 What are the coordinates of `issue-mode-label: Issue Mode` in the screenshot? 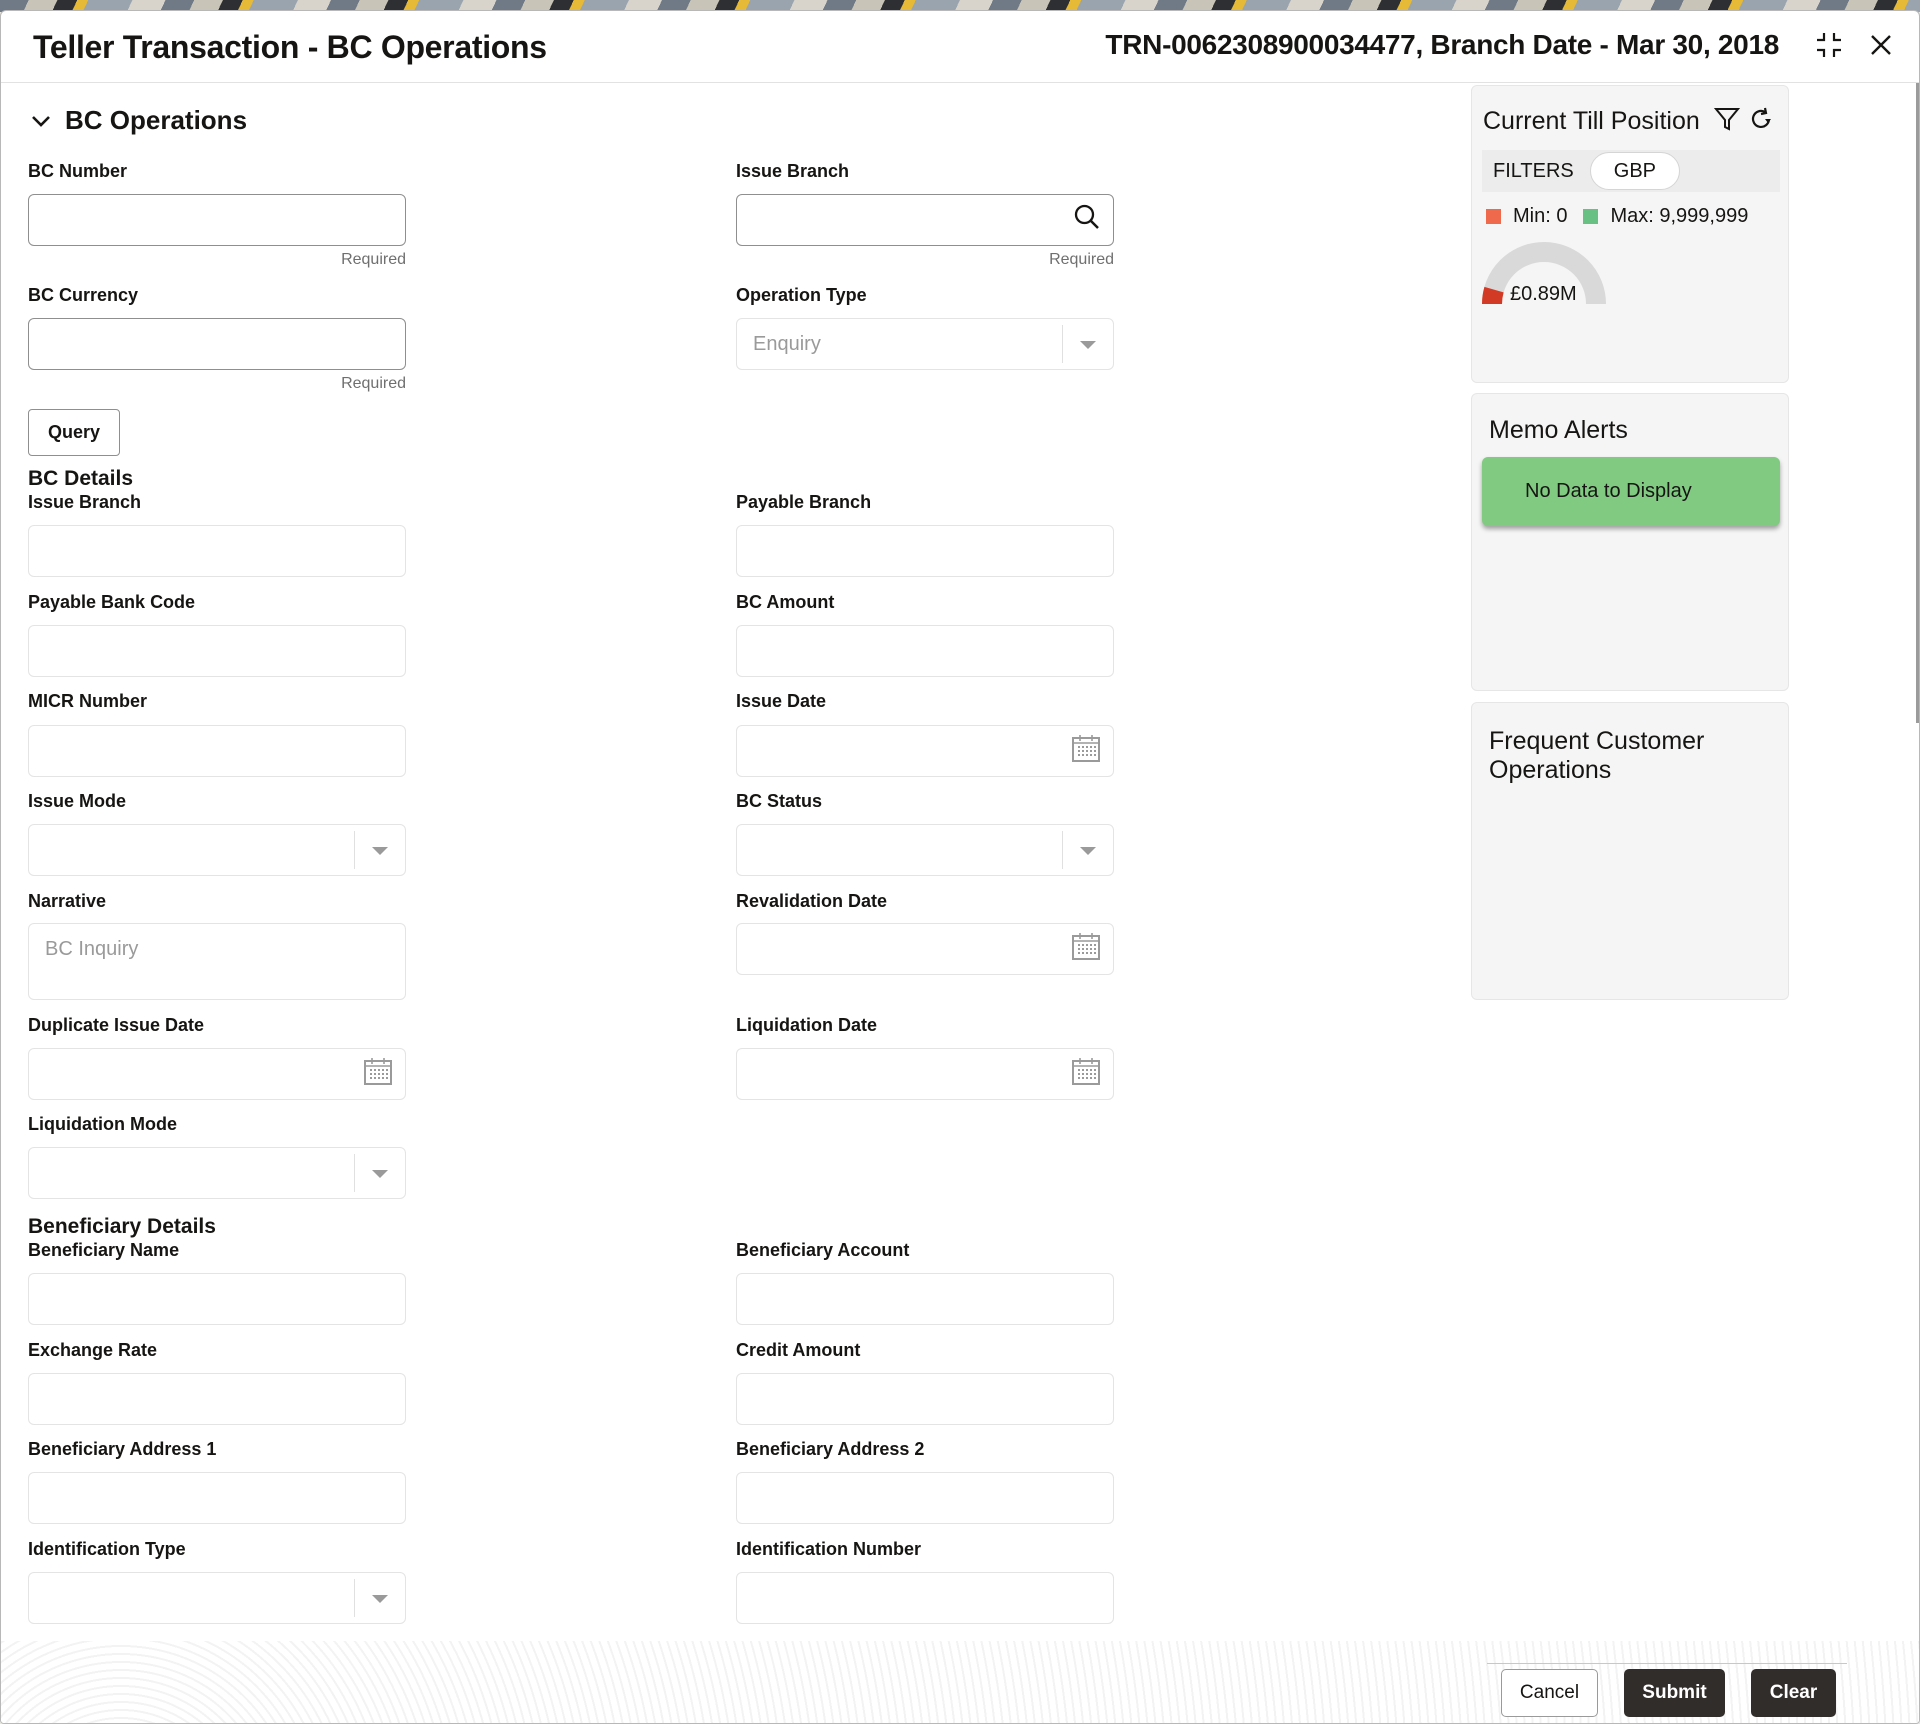 It's located at (77, 801).